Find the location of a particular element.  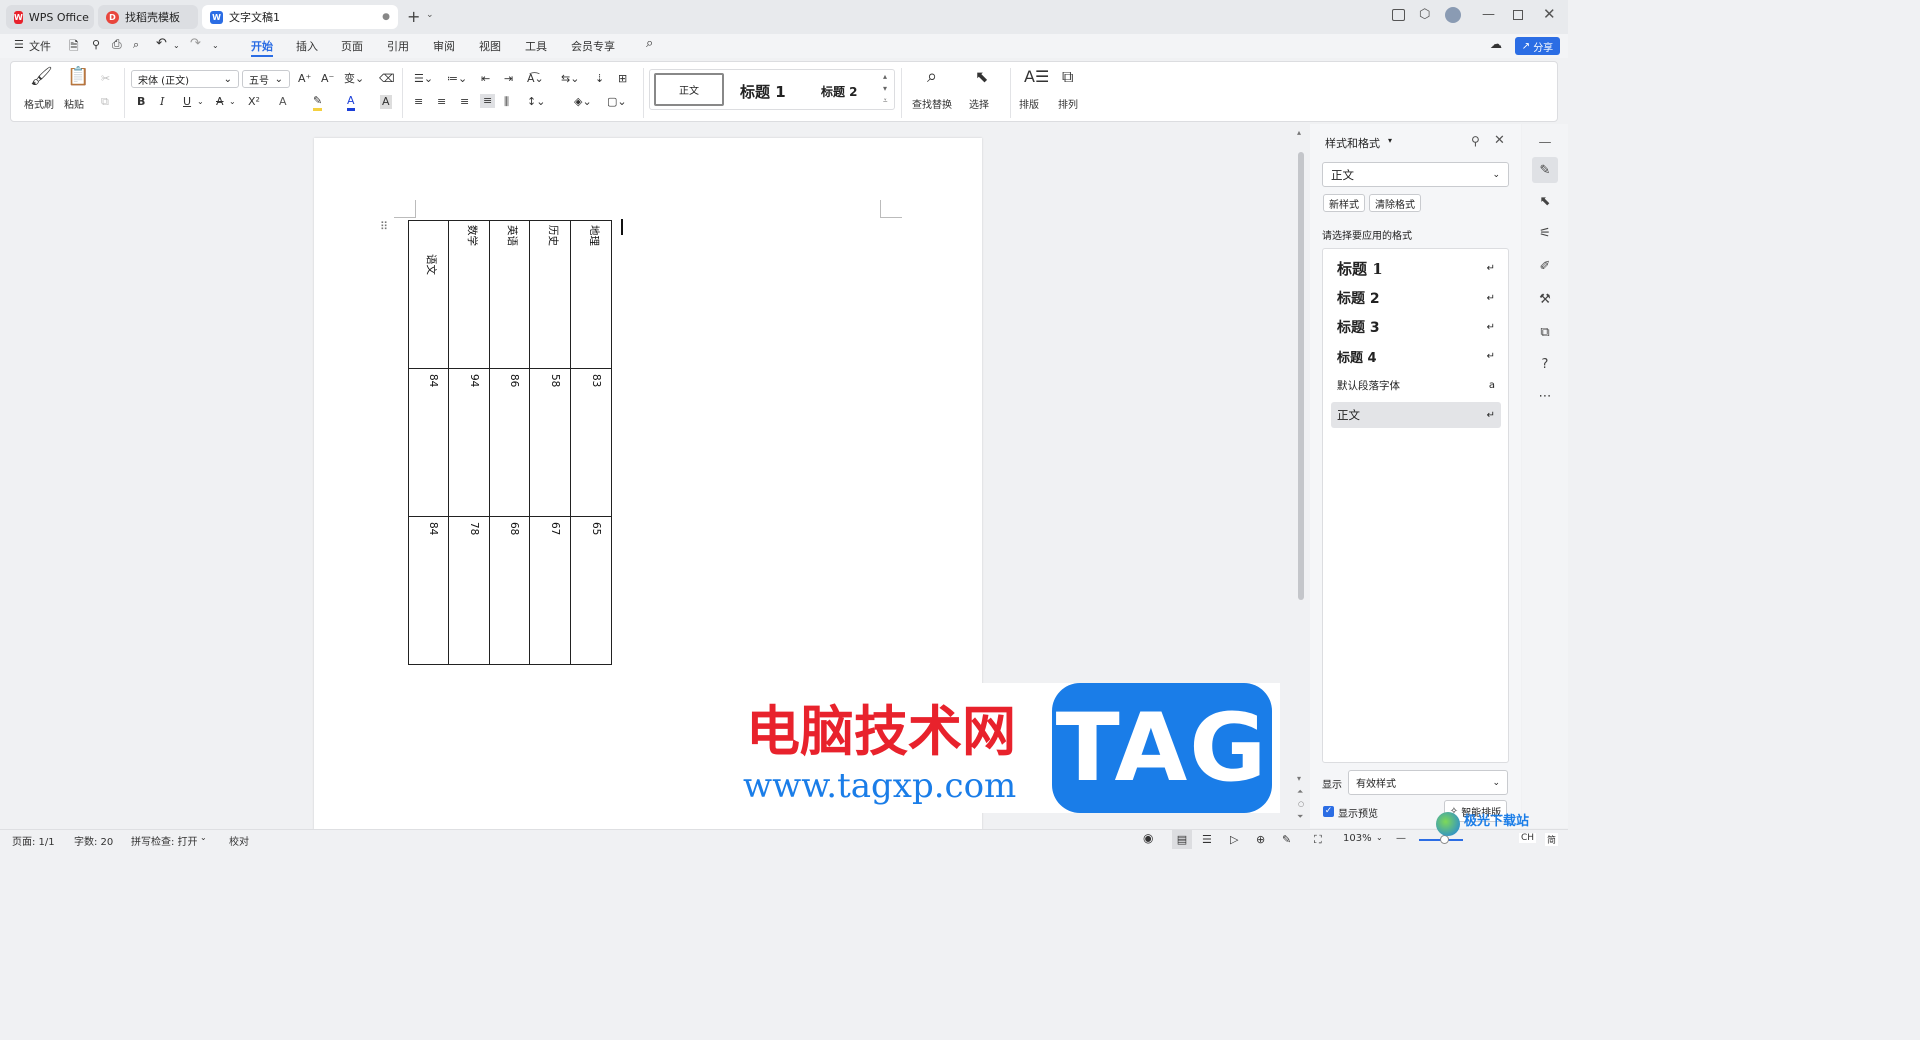

layout-button: 排版 is located at coordinates (1029, 103).